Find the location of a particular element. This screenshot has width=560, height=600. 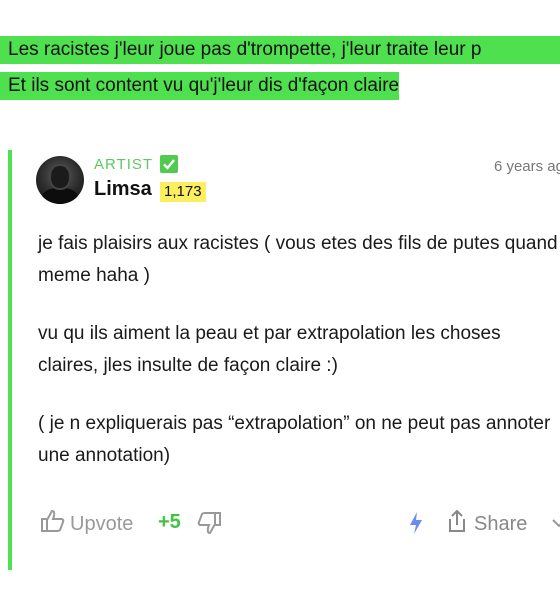

lightning-icon is located at coordinates (416, 525).